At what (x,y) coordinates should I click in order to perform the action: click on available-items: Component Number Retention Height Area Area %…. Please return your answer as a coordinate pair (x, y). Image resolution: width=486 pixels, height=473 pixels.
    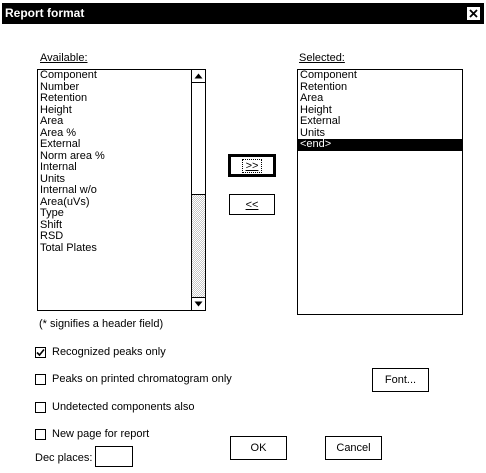
    Looking at the image, I should click on (121, 162).